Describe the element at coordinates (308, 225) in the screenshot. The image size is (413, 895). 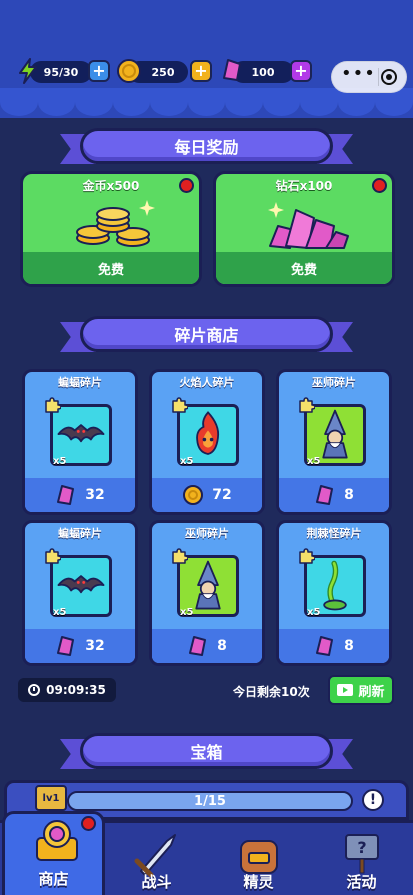
I see `gem-pile-icon` at that location.